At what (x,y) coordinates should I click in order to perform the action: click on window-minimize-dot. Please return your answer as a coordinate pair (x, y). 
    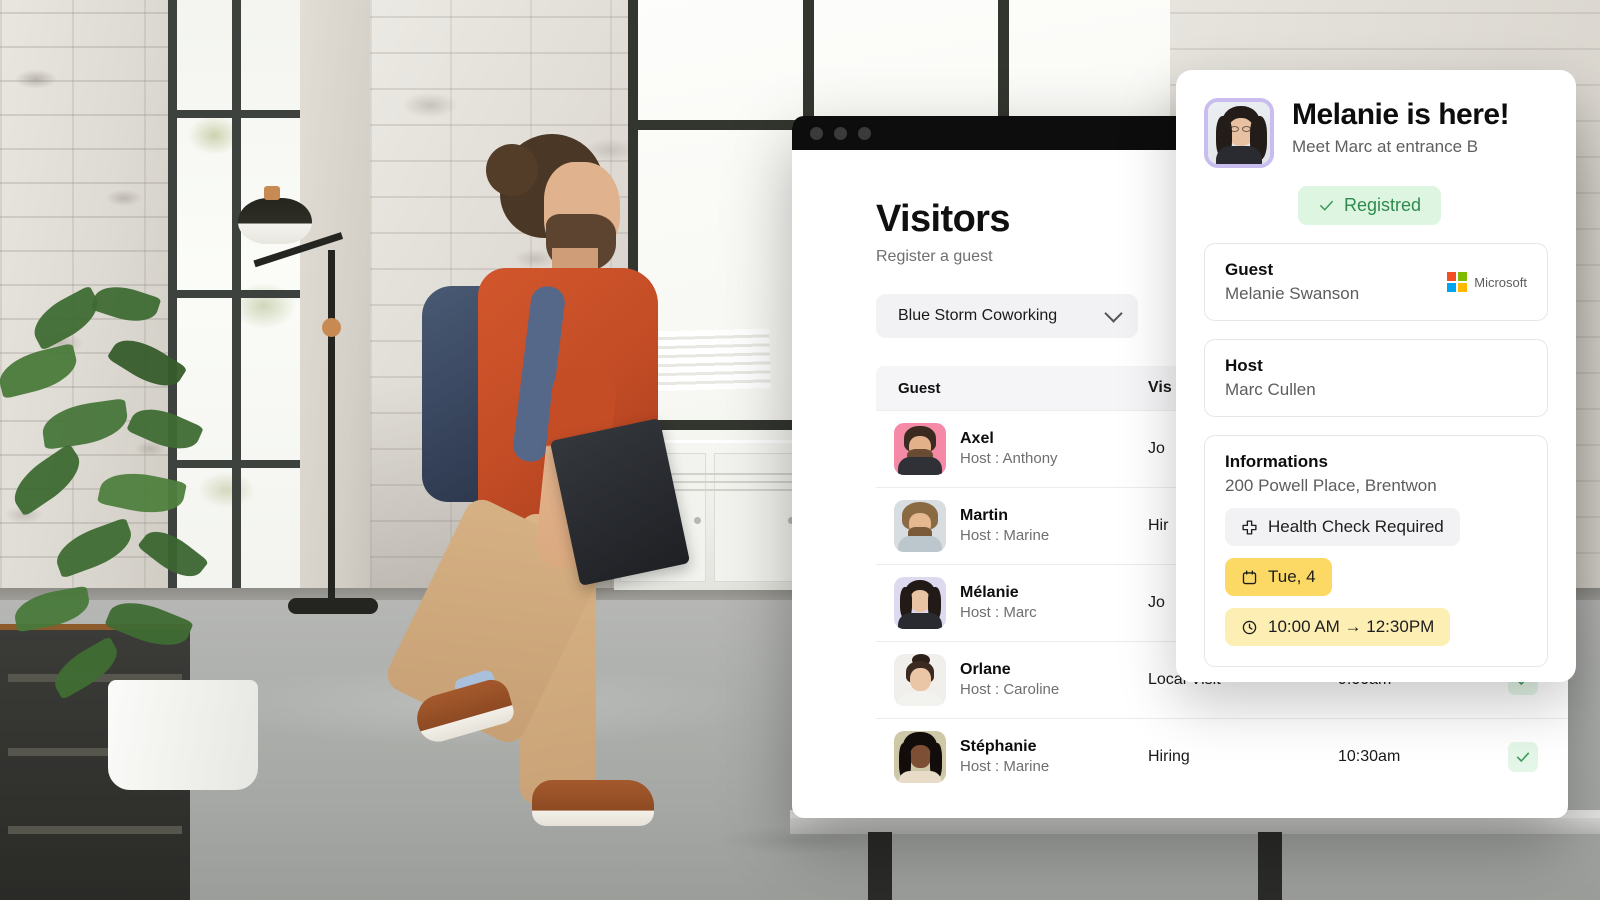
    Looking at the image, I should click on (840, 133).